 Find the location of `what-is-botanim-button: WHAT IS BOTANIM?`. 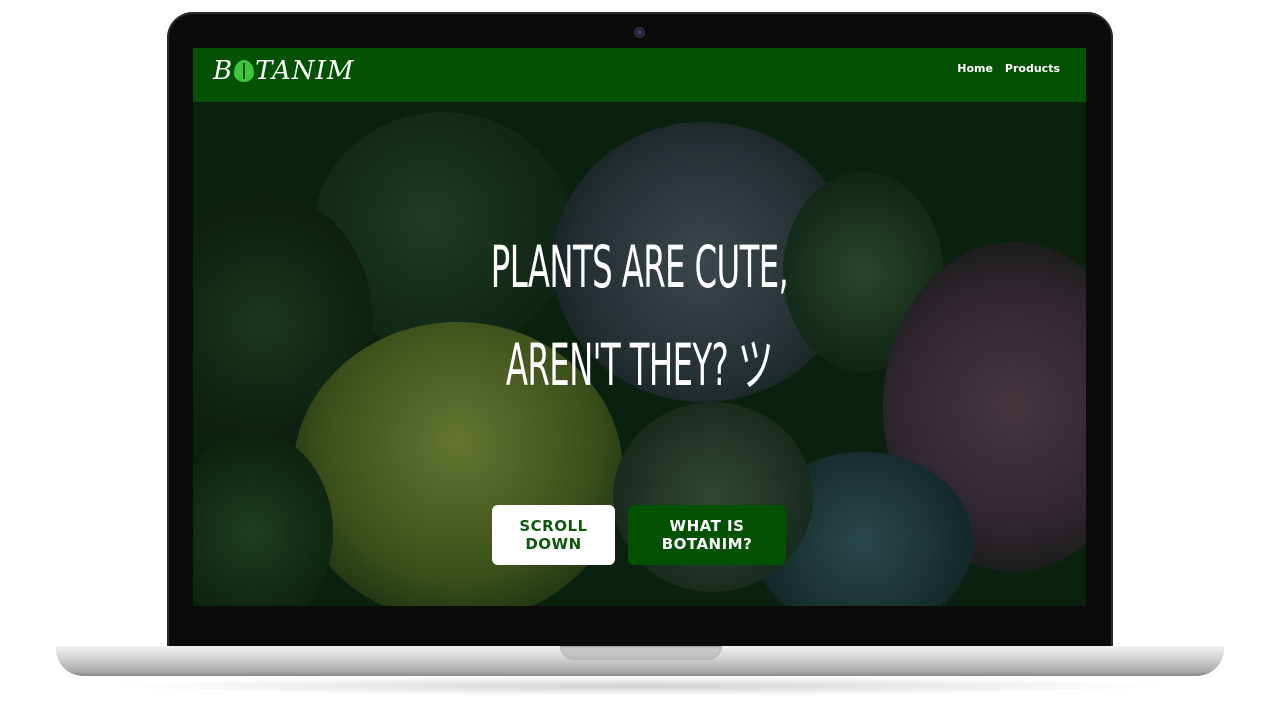

what-is-botanim-button: WHAT IS BOTANIM? is located at coordinates (707, 535).